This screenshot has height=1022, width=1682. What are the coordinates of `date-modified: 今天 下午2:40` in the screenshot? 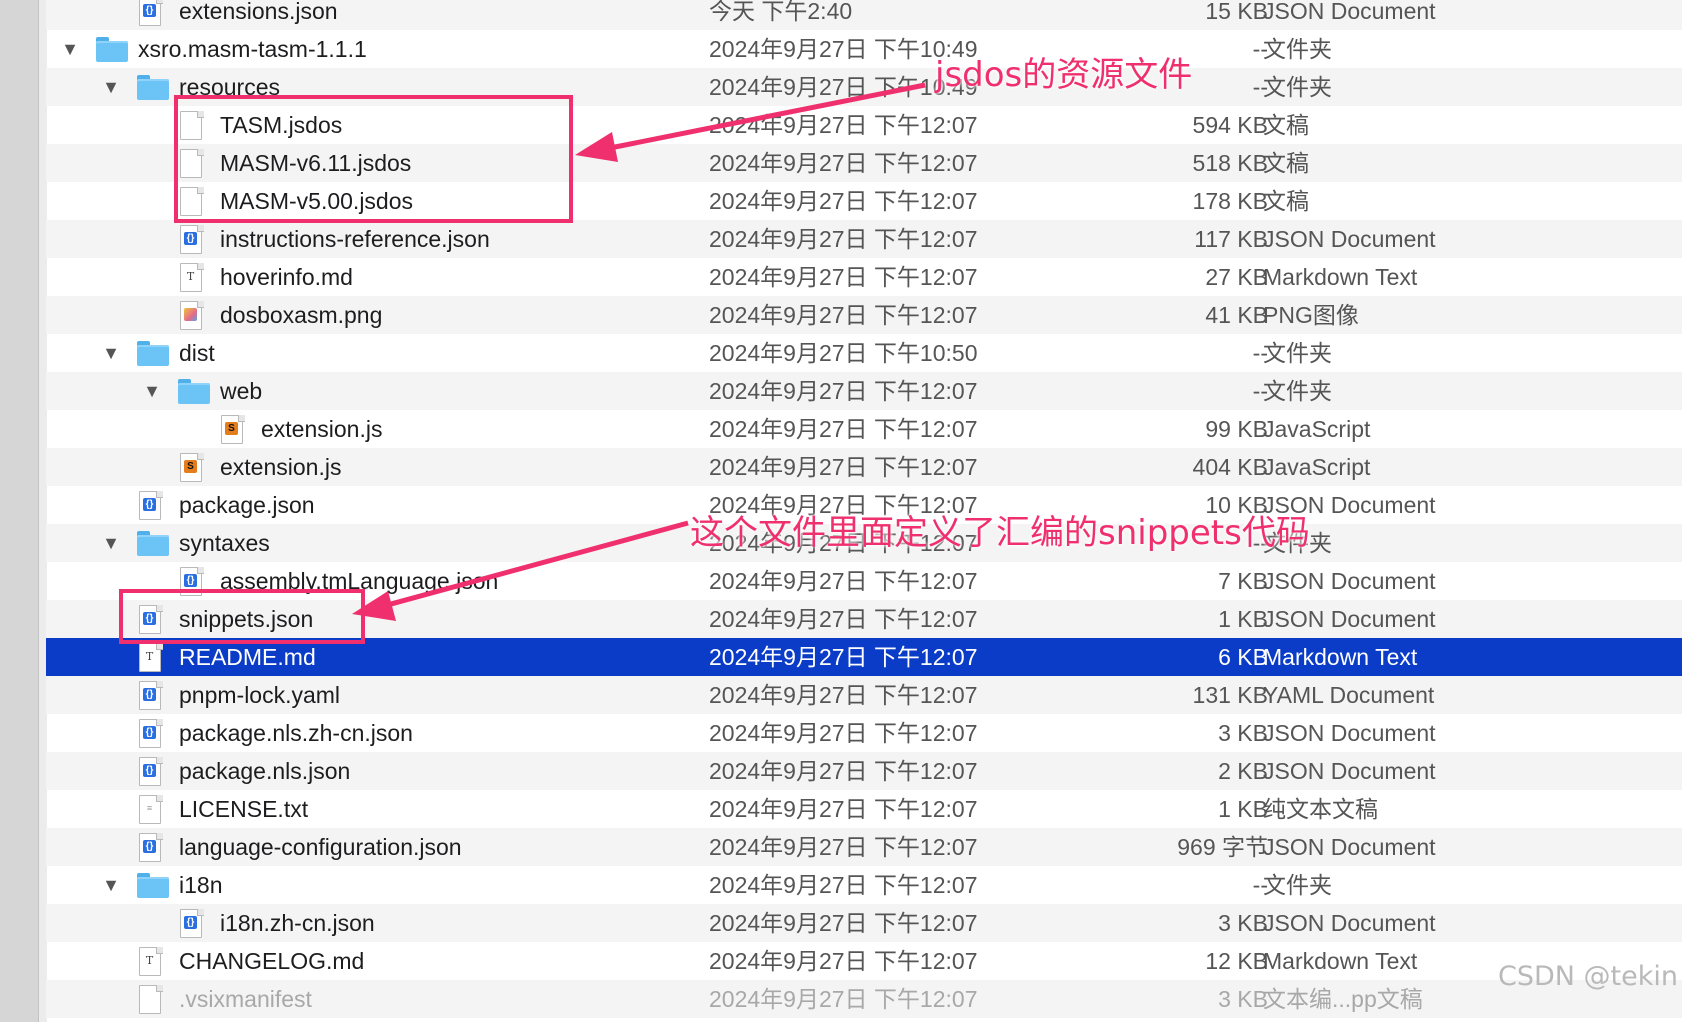 It's located at (781, 12).